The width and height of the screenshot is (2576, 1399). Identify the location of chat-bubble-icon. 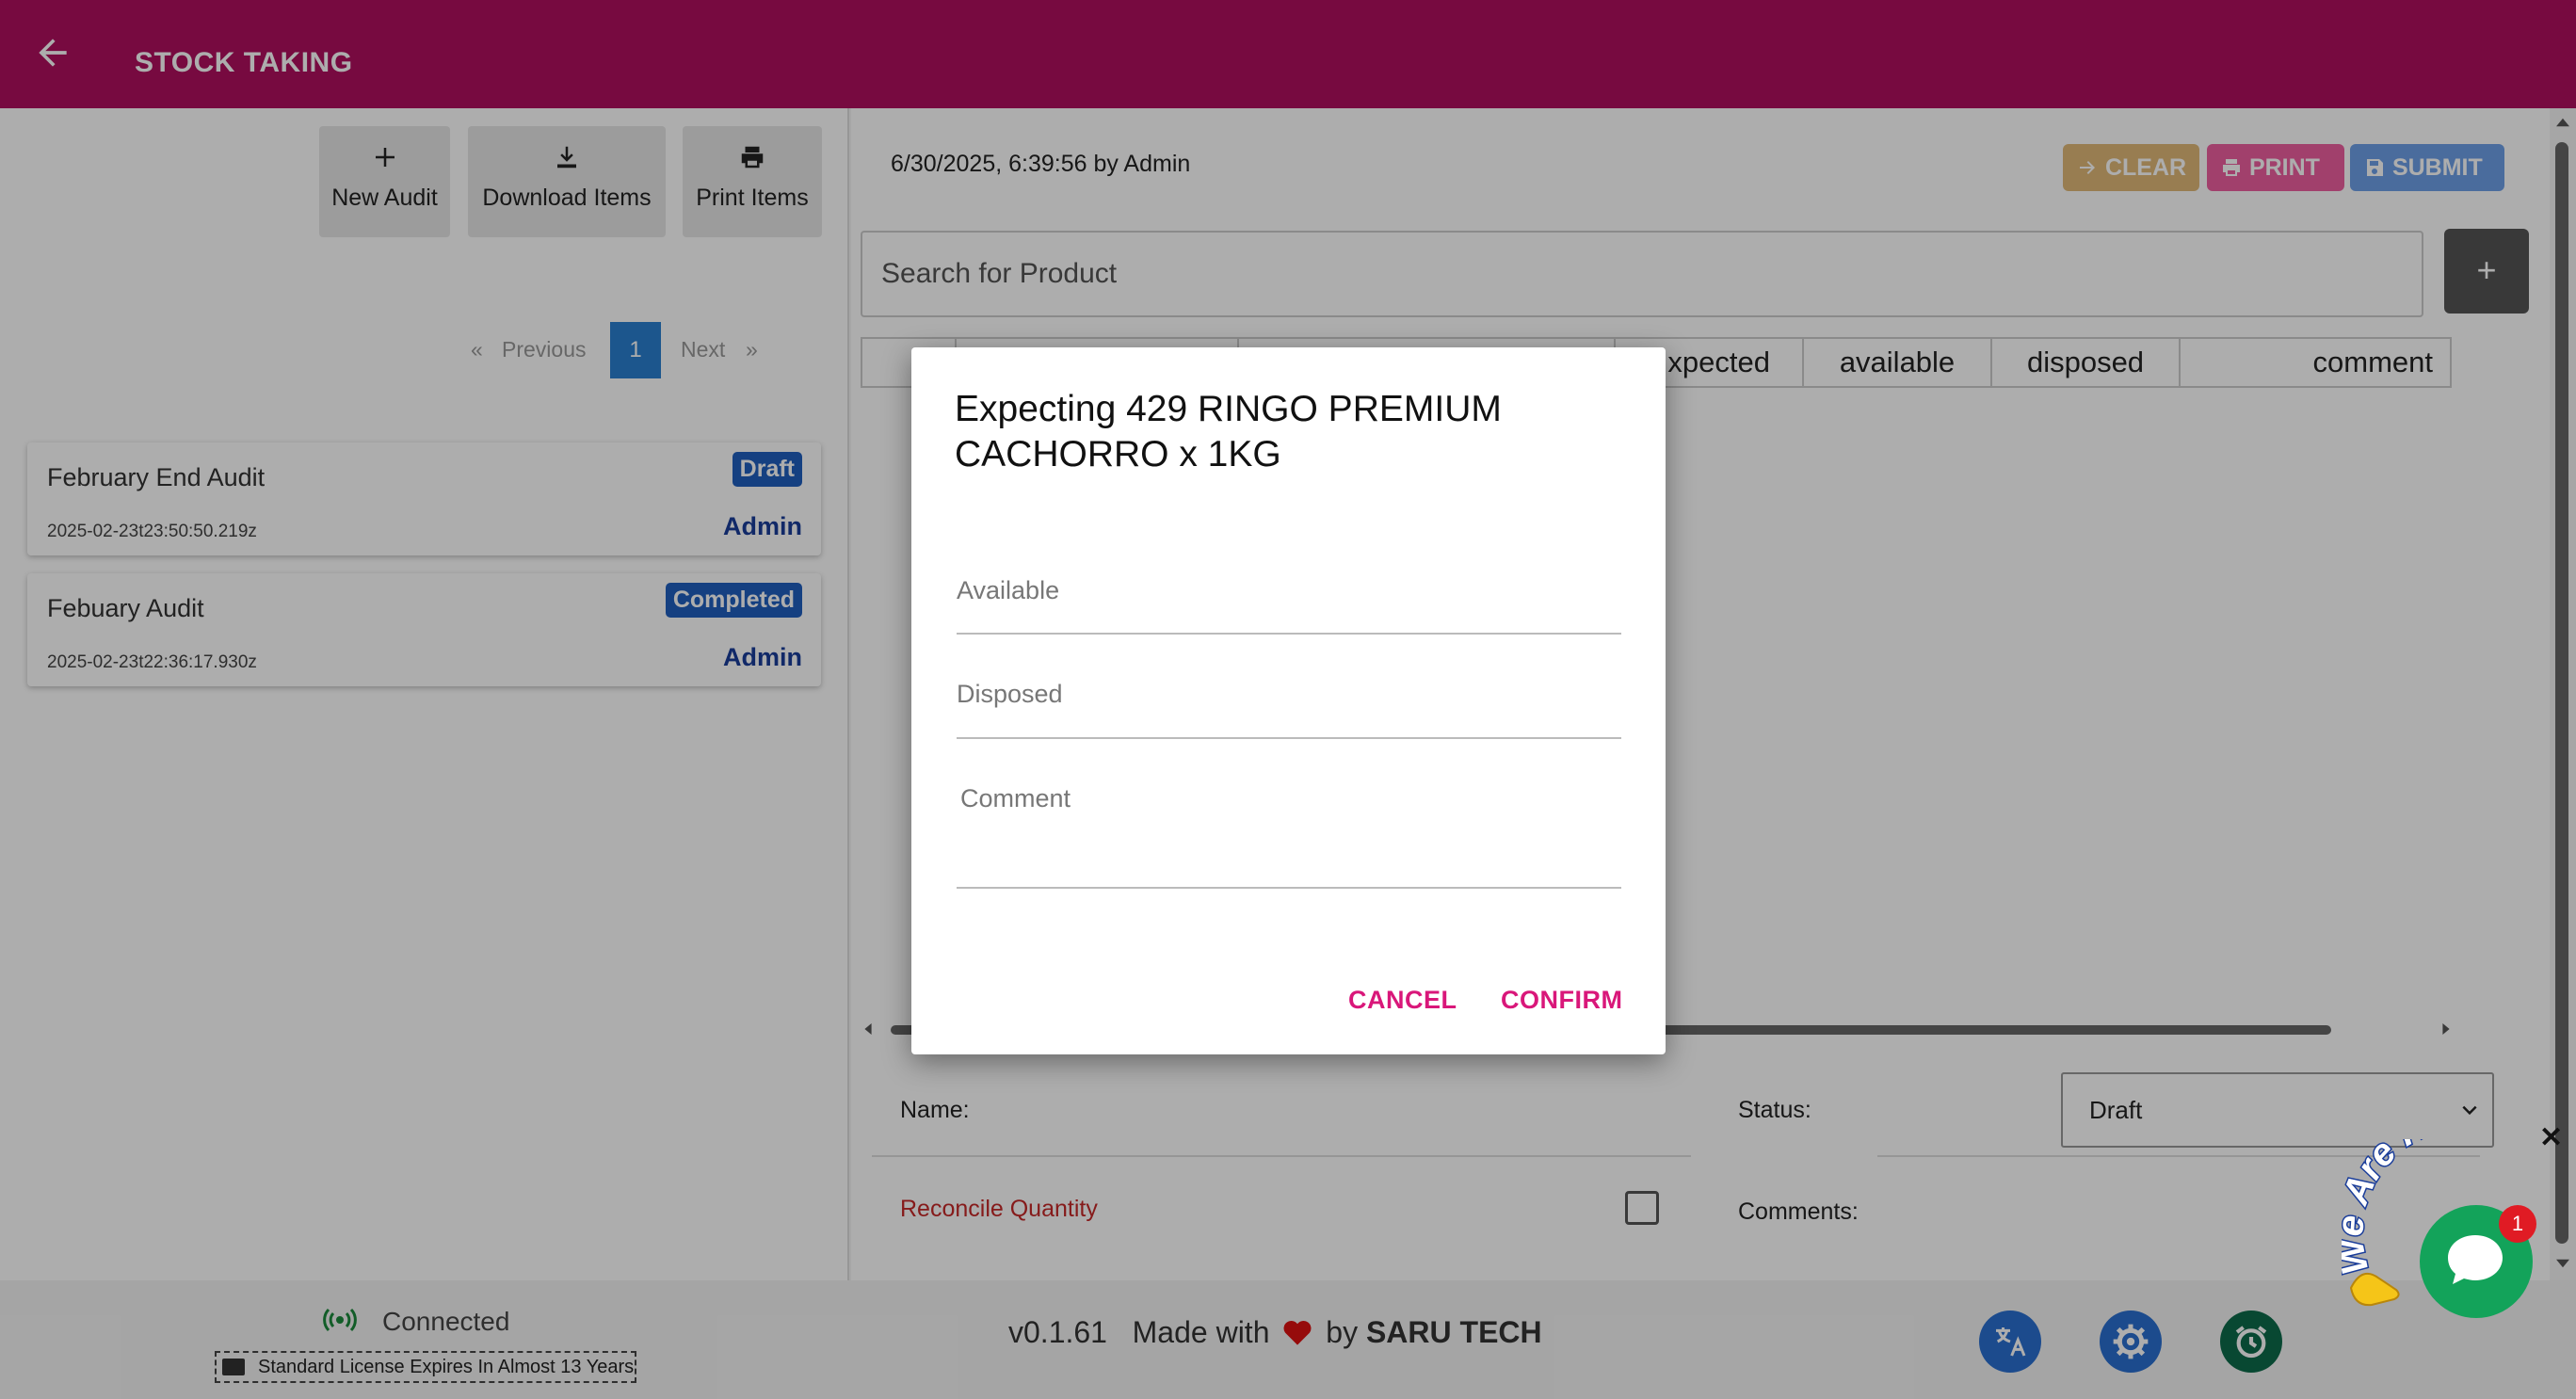
(2475, 1259).